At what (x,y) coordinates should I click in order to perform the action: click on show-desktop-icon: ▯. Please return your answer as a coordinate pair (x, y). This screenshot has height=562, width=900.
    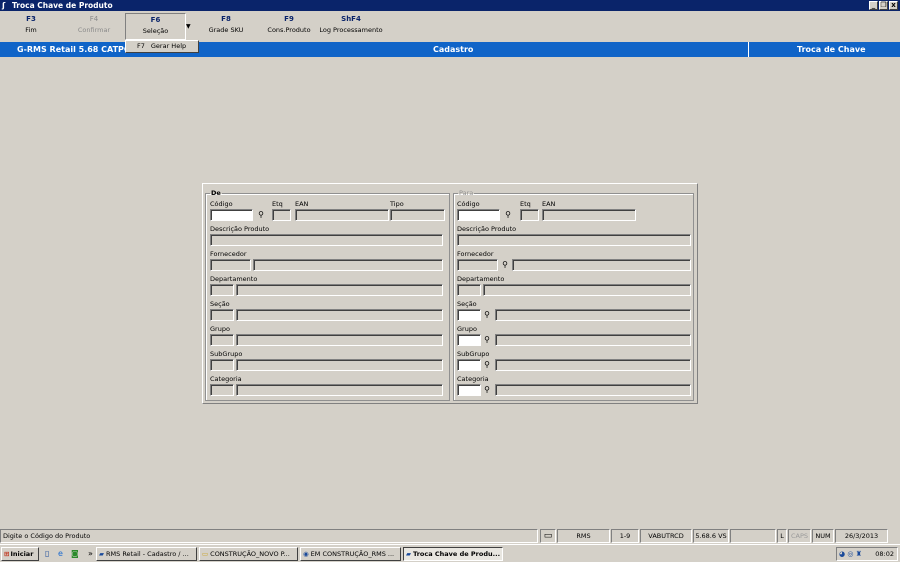
    Looking at the image, I should click on (47, 554).